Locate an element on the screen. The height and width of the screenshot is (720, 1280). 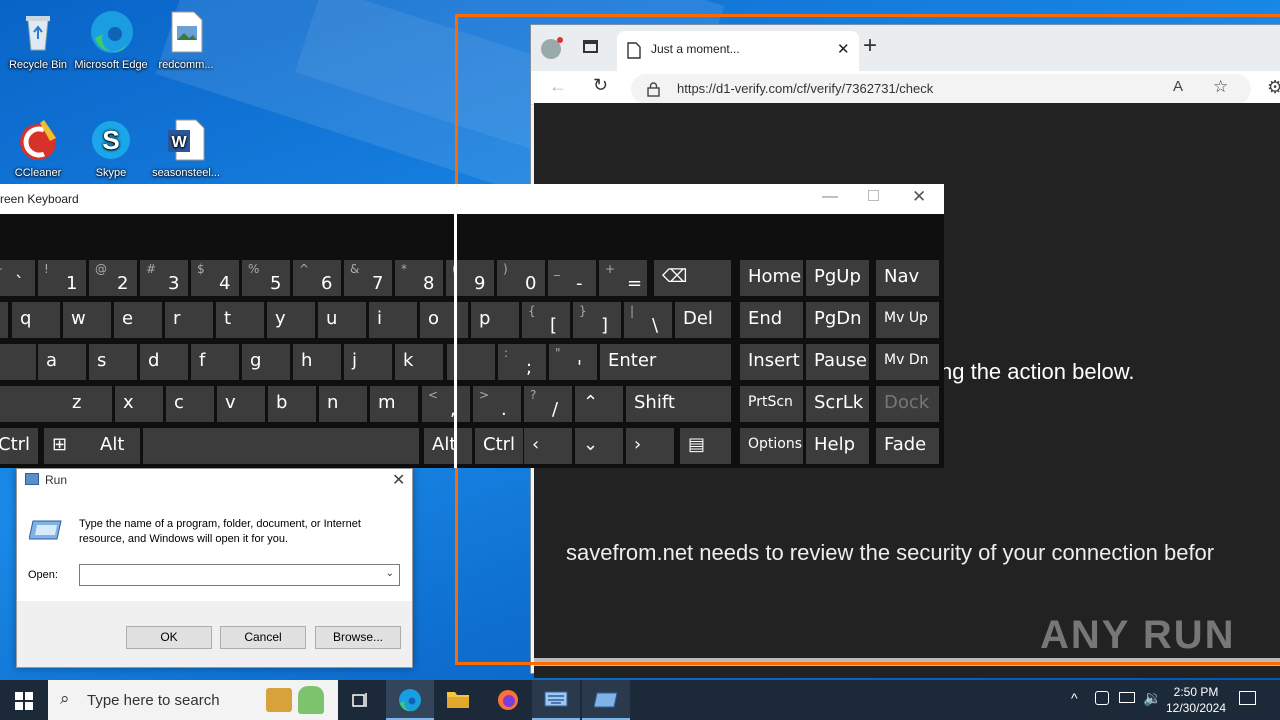
taskbar-firefox-button is located at coordinates (508, 700).